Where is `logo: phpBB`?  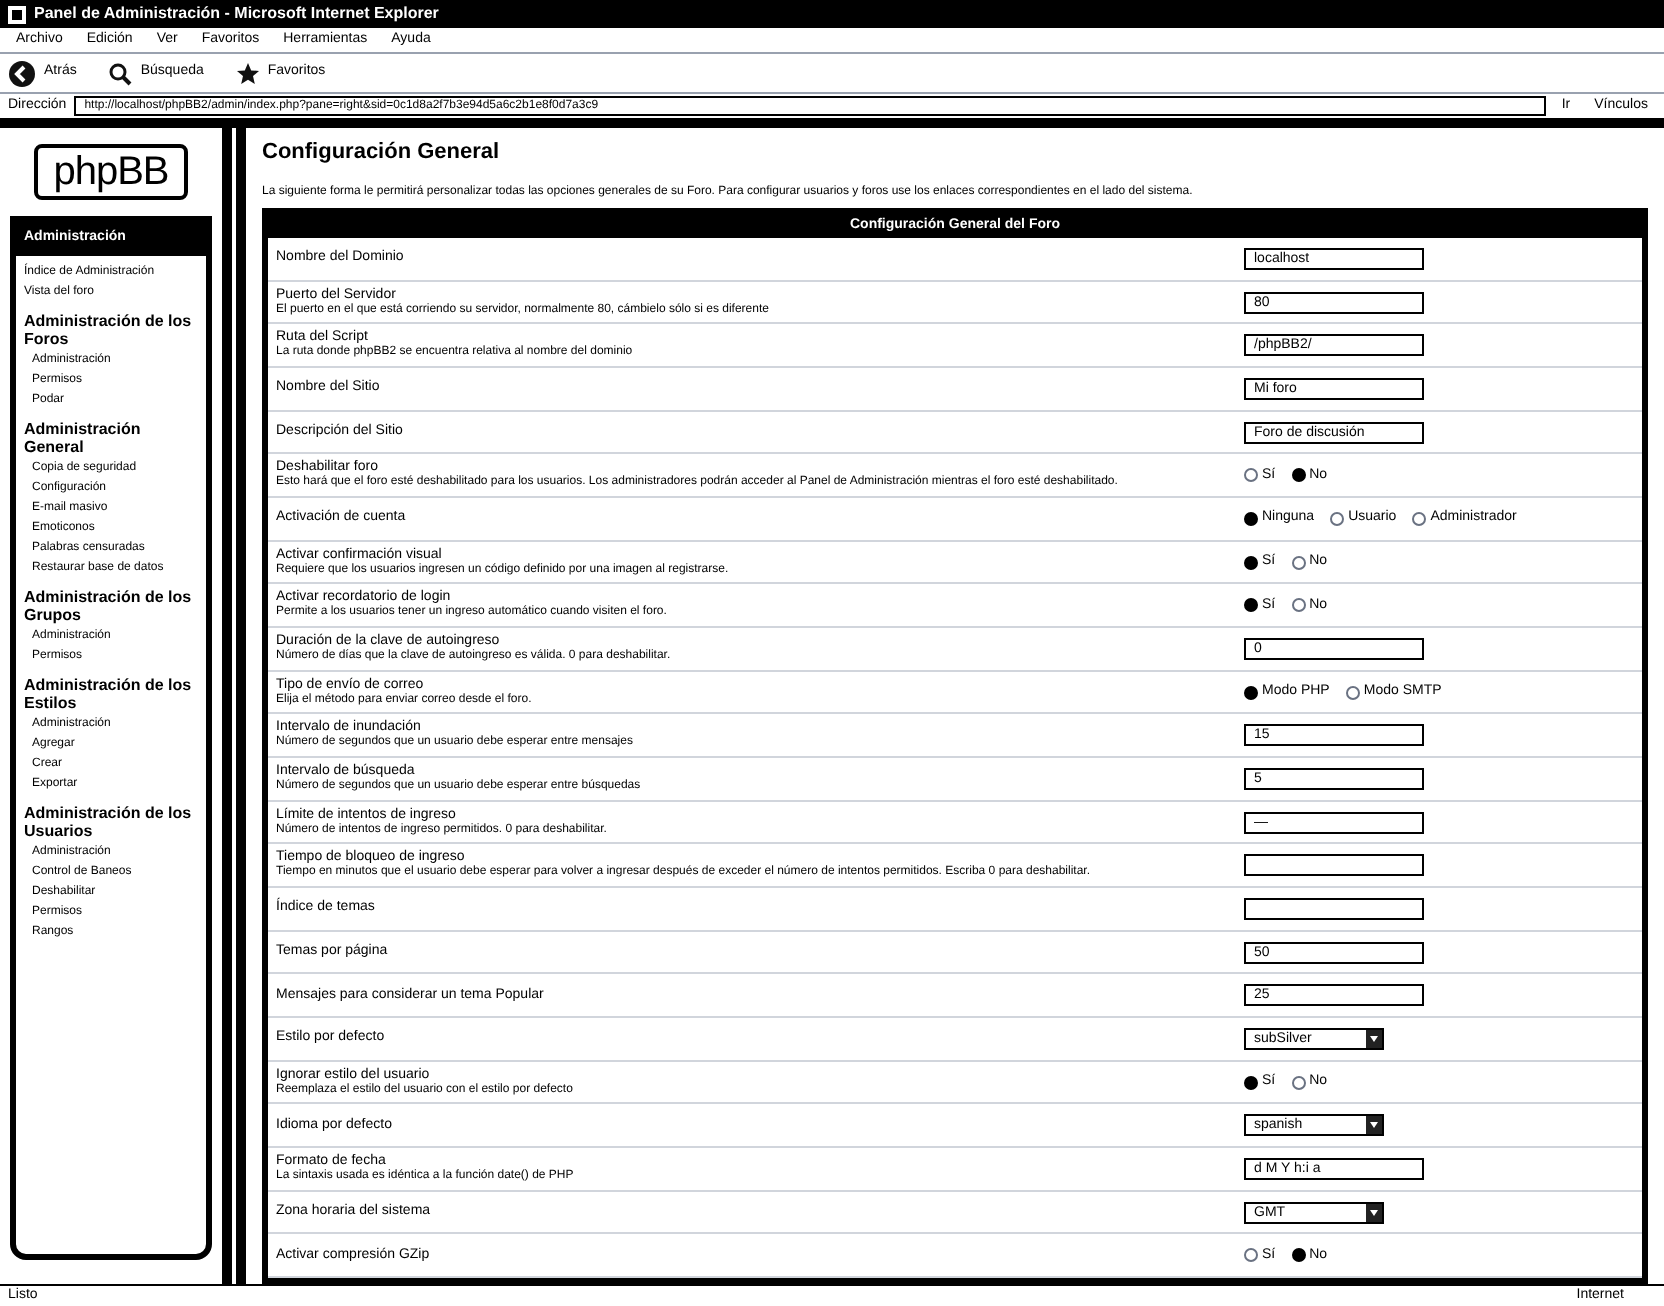 logo: phpBB is located at coordinates (111, 172).